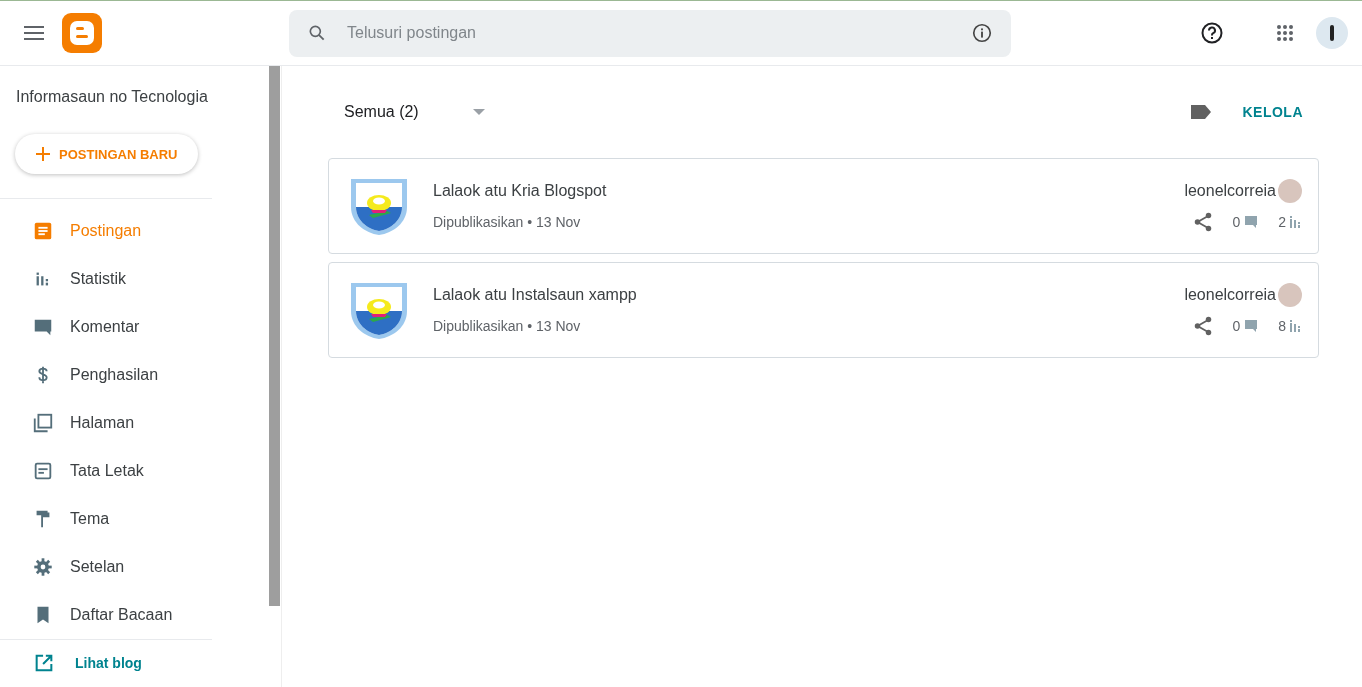 This screenshot has width=1362, height=687. I want to click on view-count: 2, so click(1282, 222).